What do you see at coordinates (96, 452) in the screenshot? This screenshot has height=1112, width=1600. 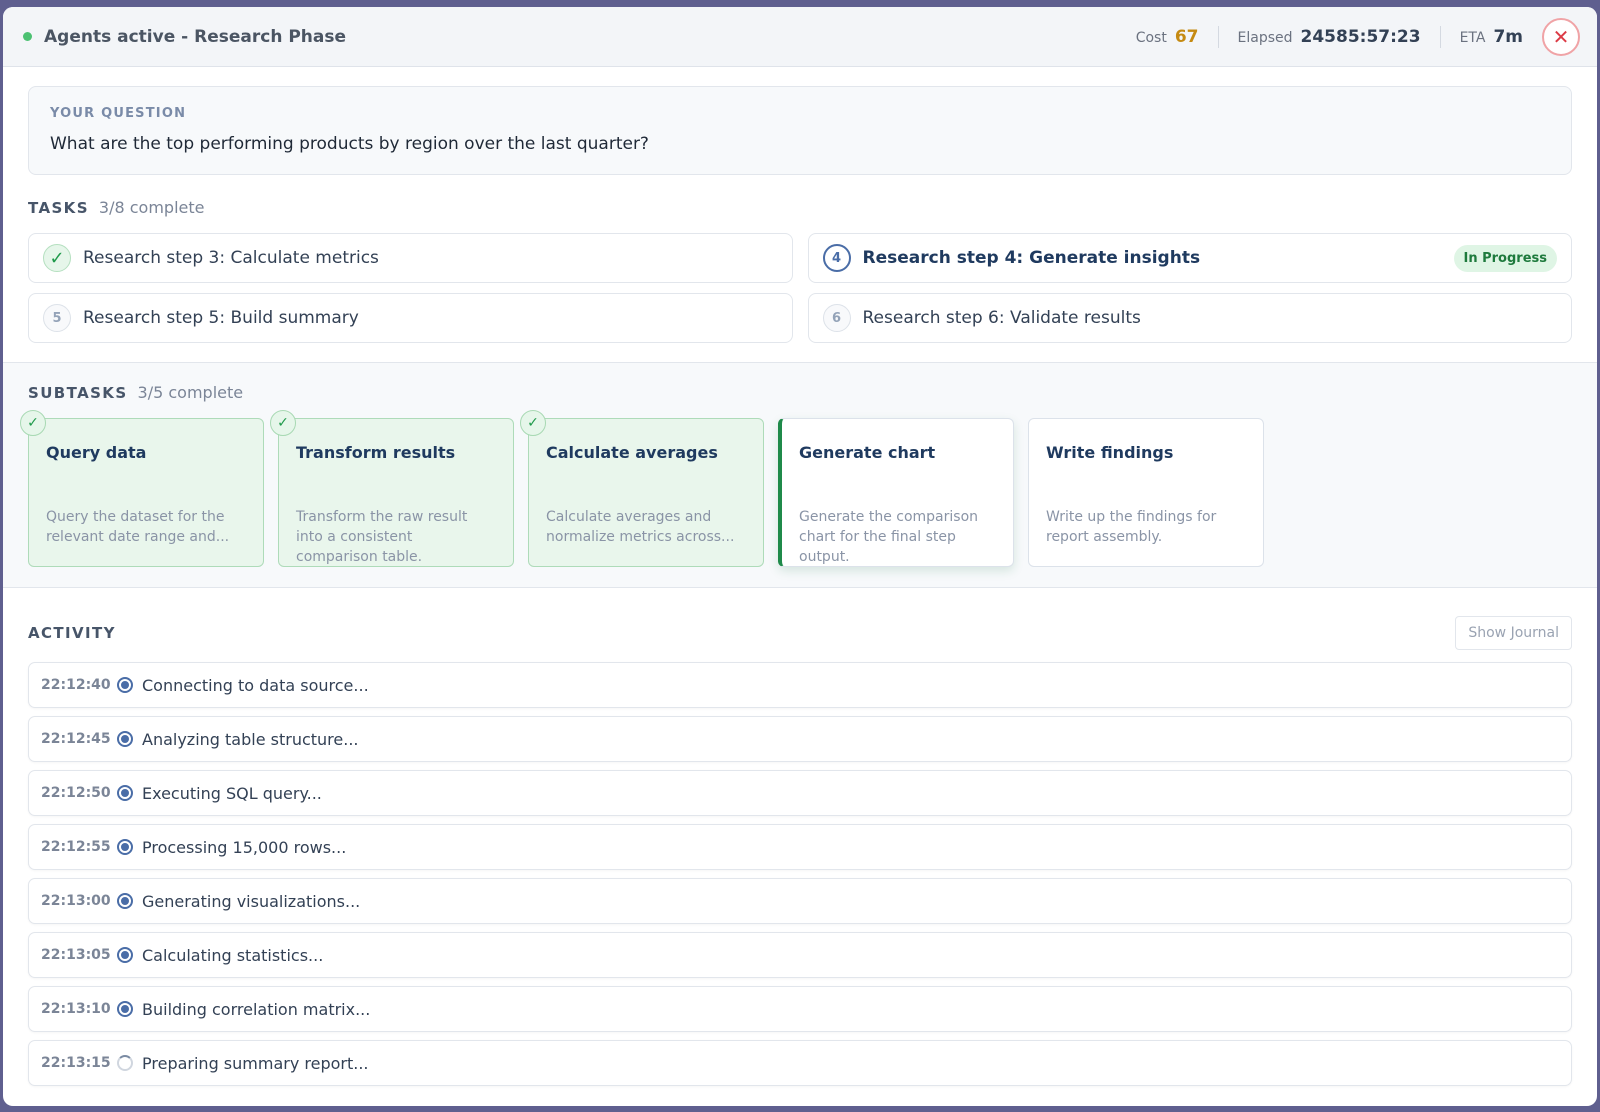 I see `subtask-title: Query data` at bounding box center [96, 452].